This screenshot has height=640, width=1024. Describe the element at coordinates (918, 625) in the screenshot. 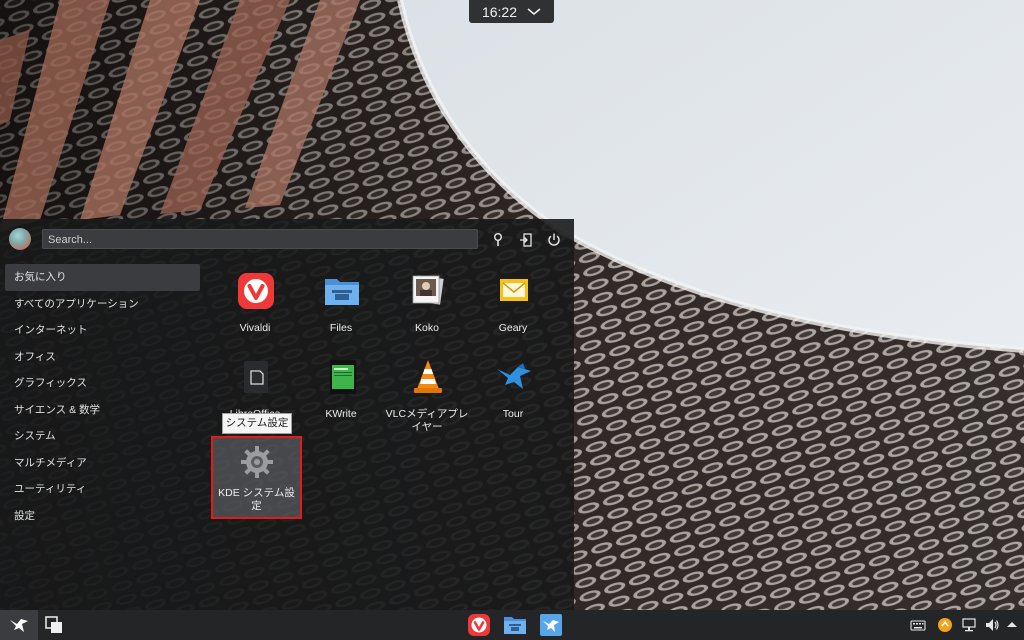

I see `keyboard-icon` at that location.